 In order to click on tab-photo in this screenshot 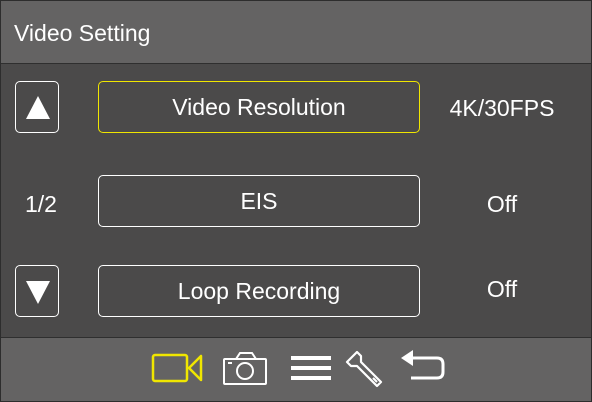, I will do `click(246, 370)`.